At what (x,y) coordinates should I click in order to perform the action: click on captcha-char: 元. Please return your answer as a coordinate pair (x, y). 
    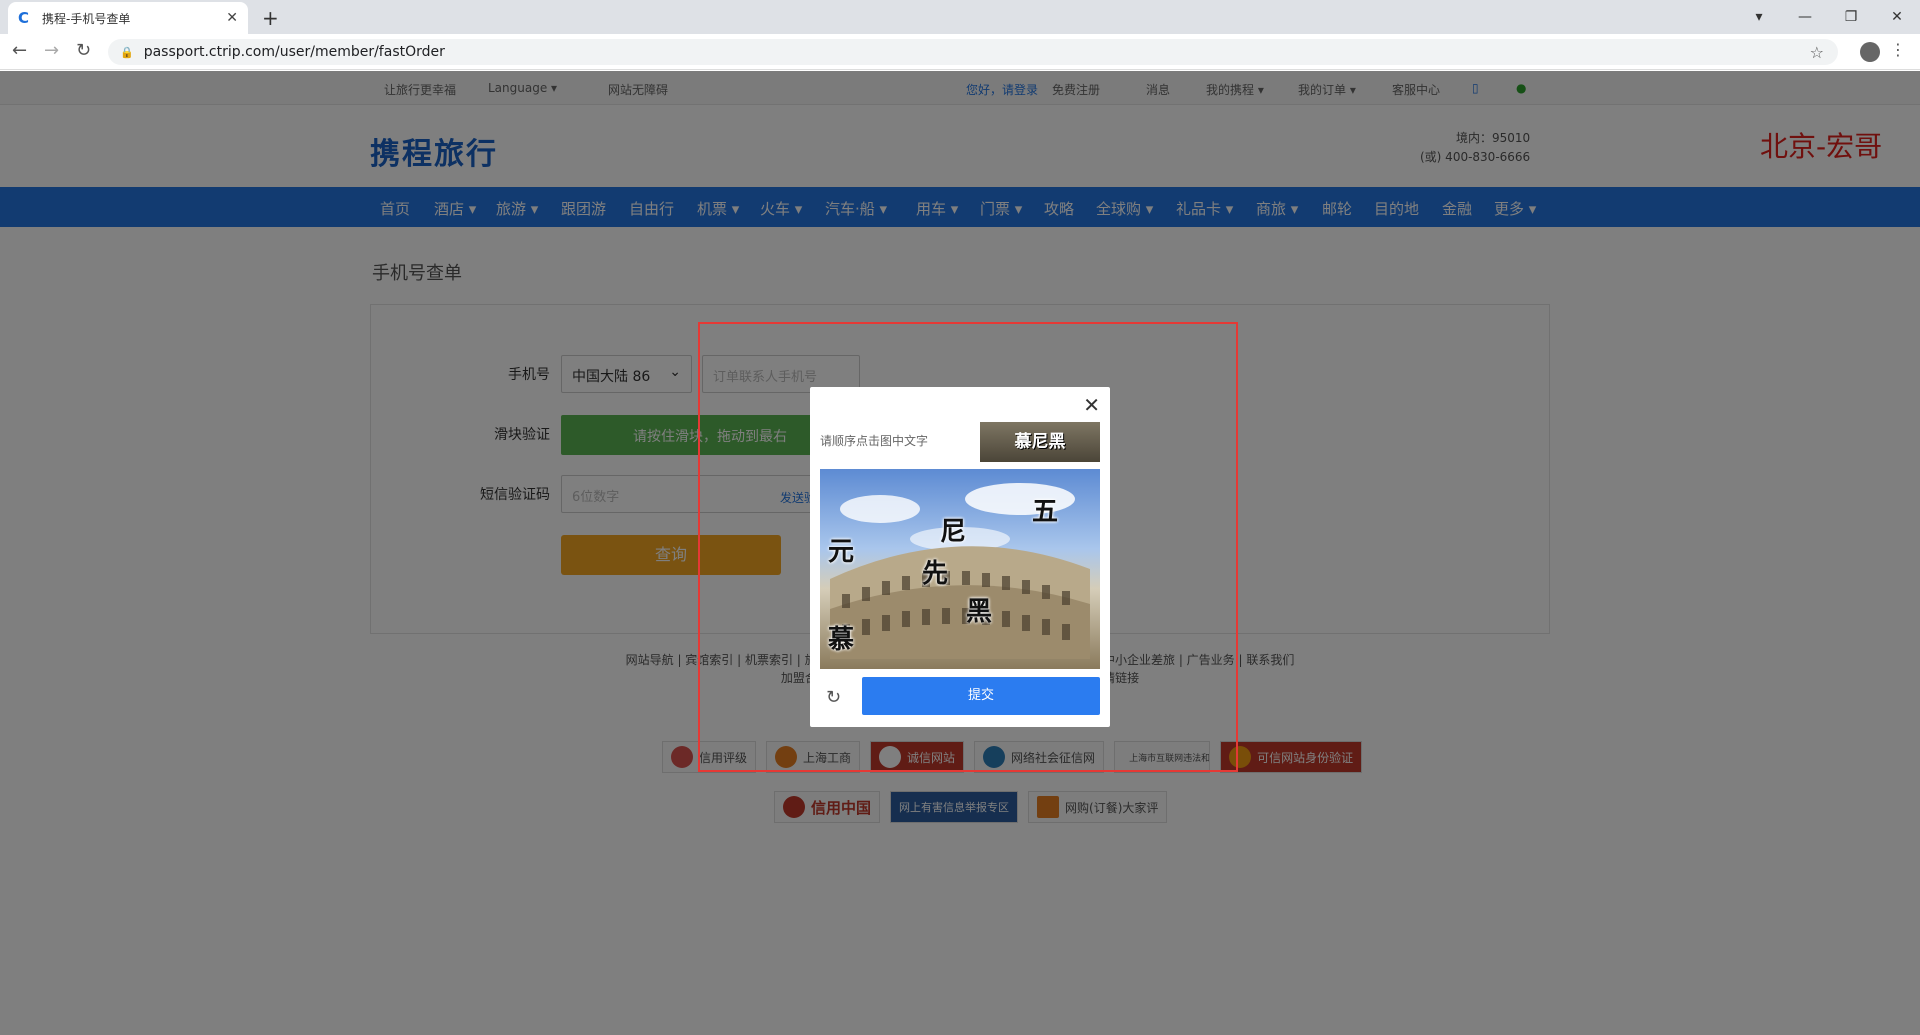
    Looking at the image, I should click on (841, 549).